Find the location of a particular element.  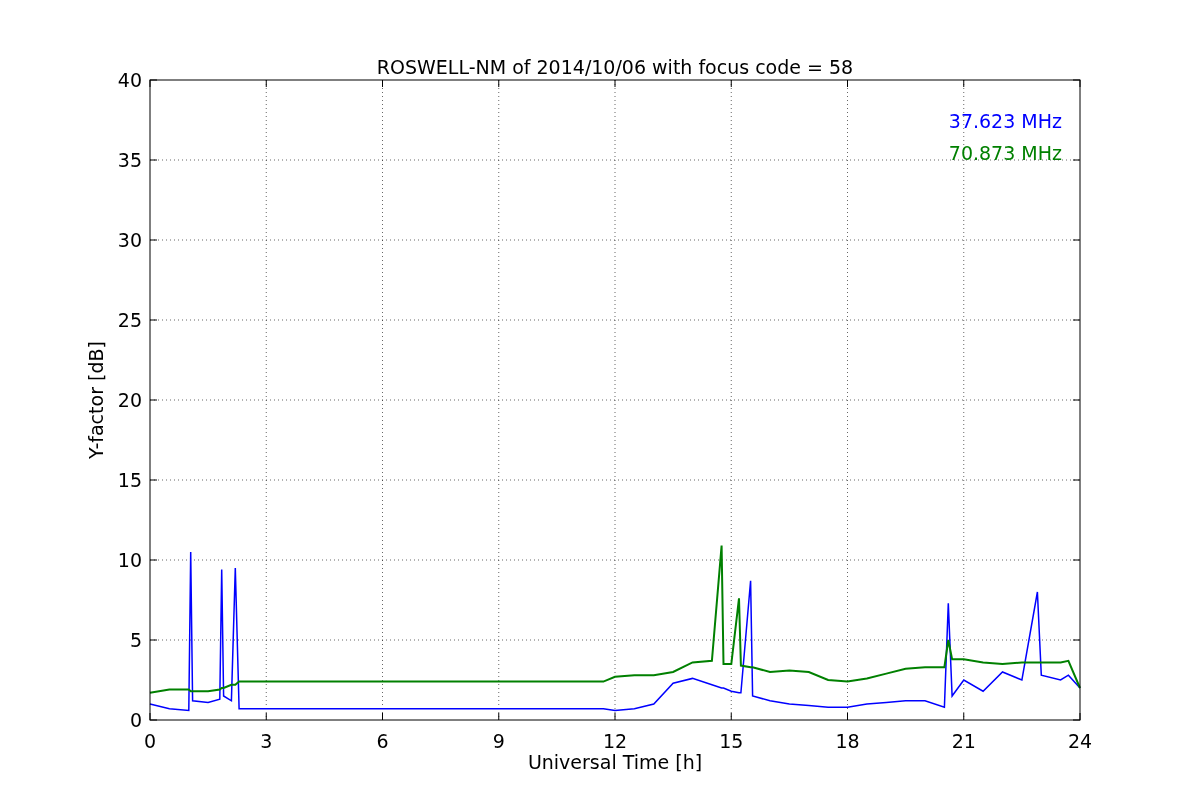

x-tick-label: 24 is located at coordinates (1080, 741).